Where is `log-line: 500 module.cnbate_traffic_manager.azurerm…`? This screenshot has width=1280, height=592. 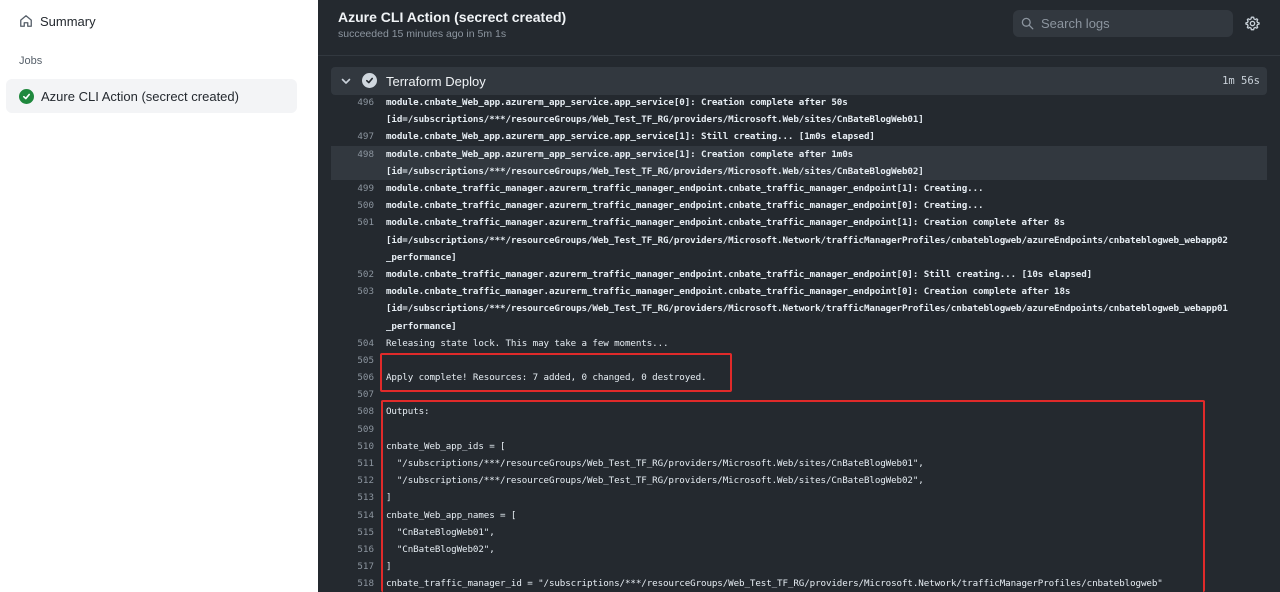 log-line: 500 module.cnbate_traffic_manager.azurerm… is located at coordinates (799, 205).